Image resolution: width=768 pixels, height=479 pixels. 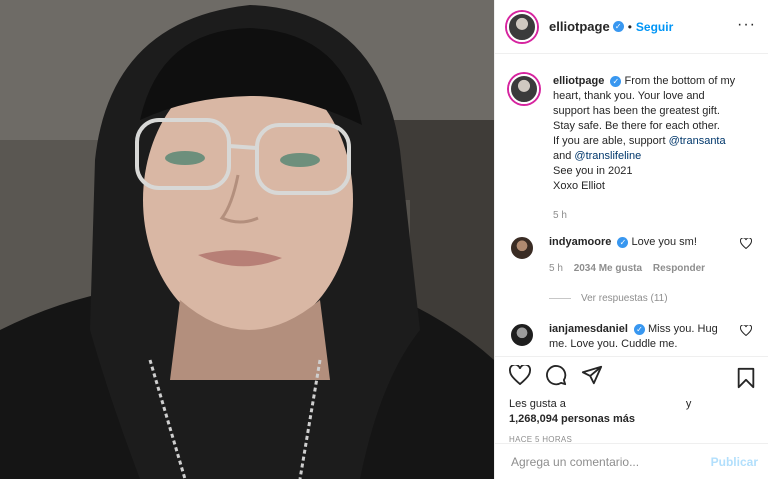 What do you see at coordinates (580, 242) in the screenshot?
I see `comment-username: indyamoore` at bounding box center [580, 242].